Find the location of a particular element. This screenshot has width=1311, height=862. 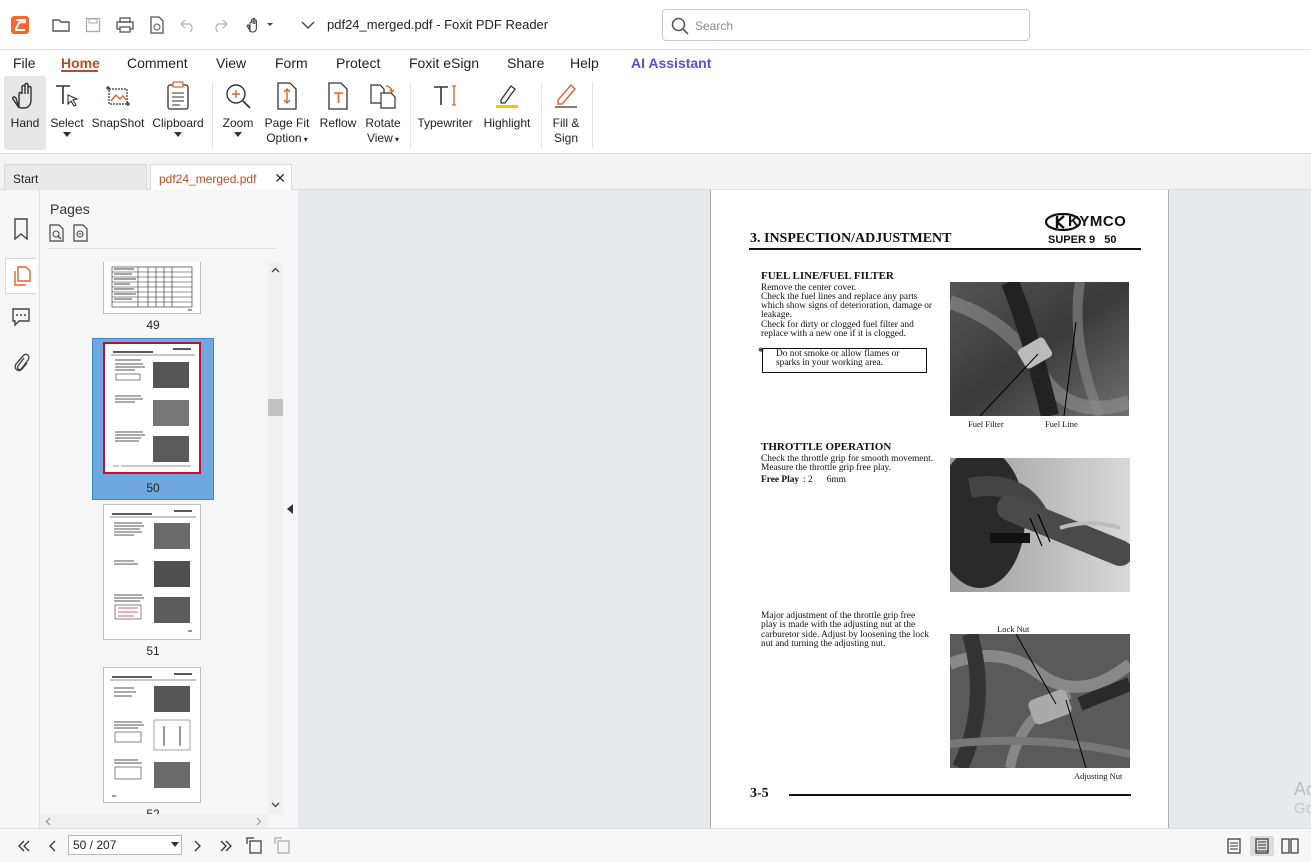

menu-share: Share is located at coordinates (525, 63).